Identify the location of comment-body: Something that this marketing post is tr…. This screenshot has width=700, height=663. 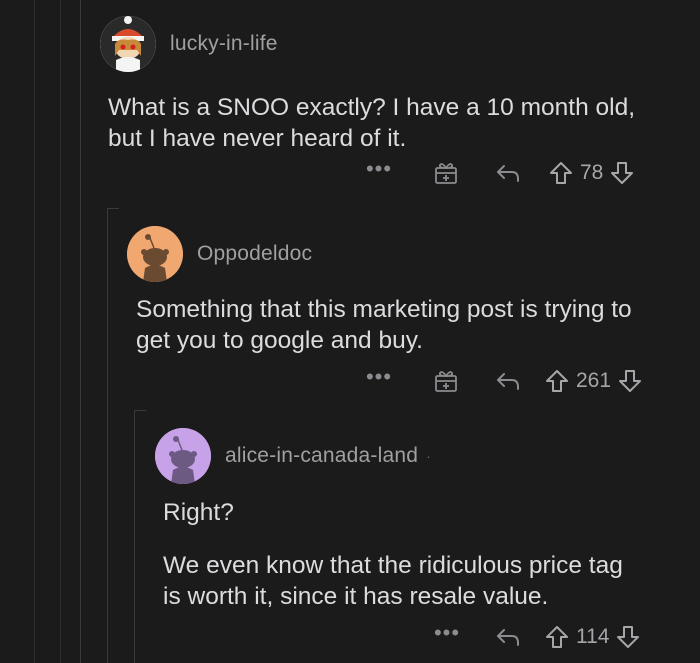
(384, 325).